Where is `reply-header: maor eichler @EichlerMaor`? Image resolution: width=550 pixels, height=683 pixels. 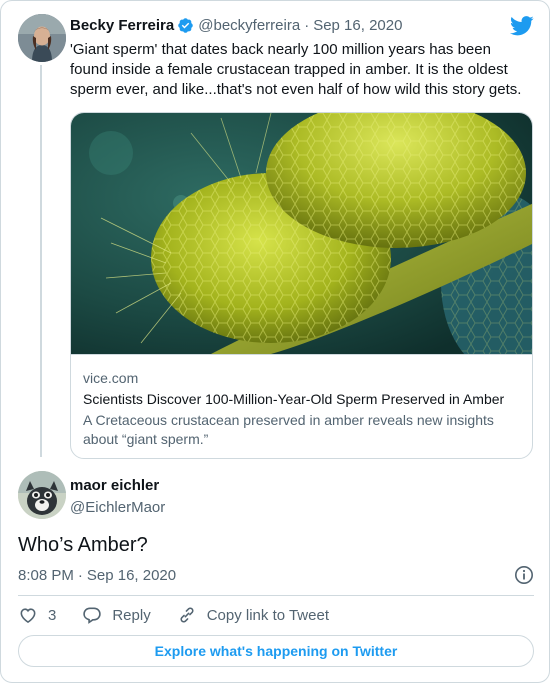 reply-header: maor eichler @EichlerMaor is located at coordinates (117, 497).